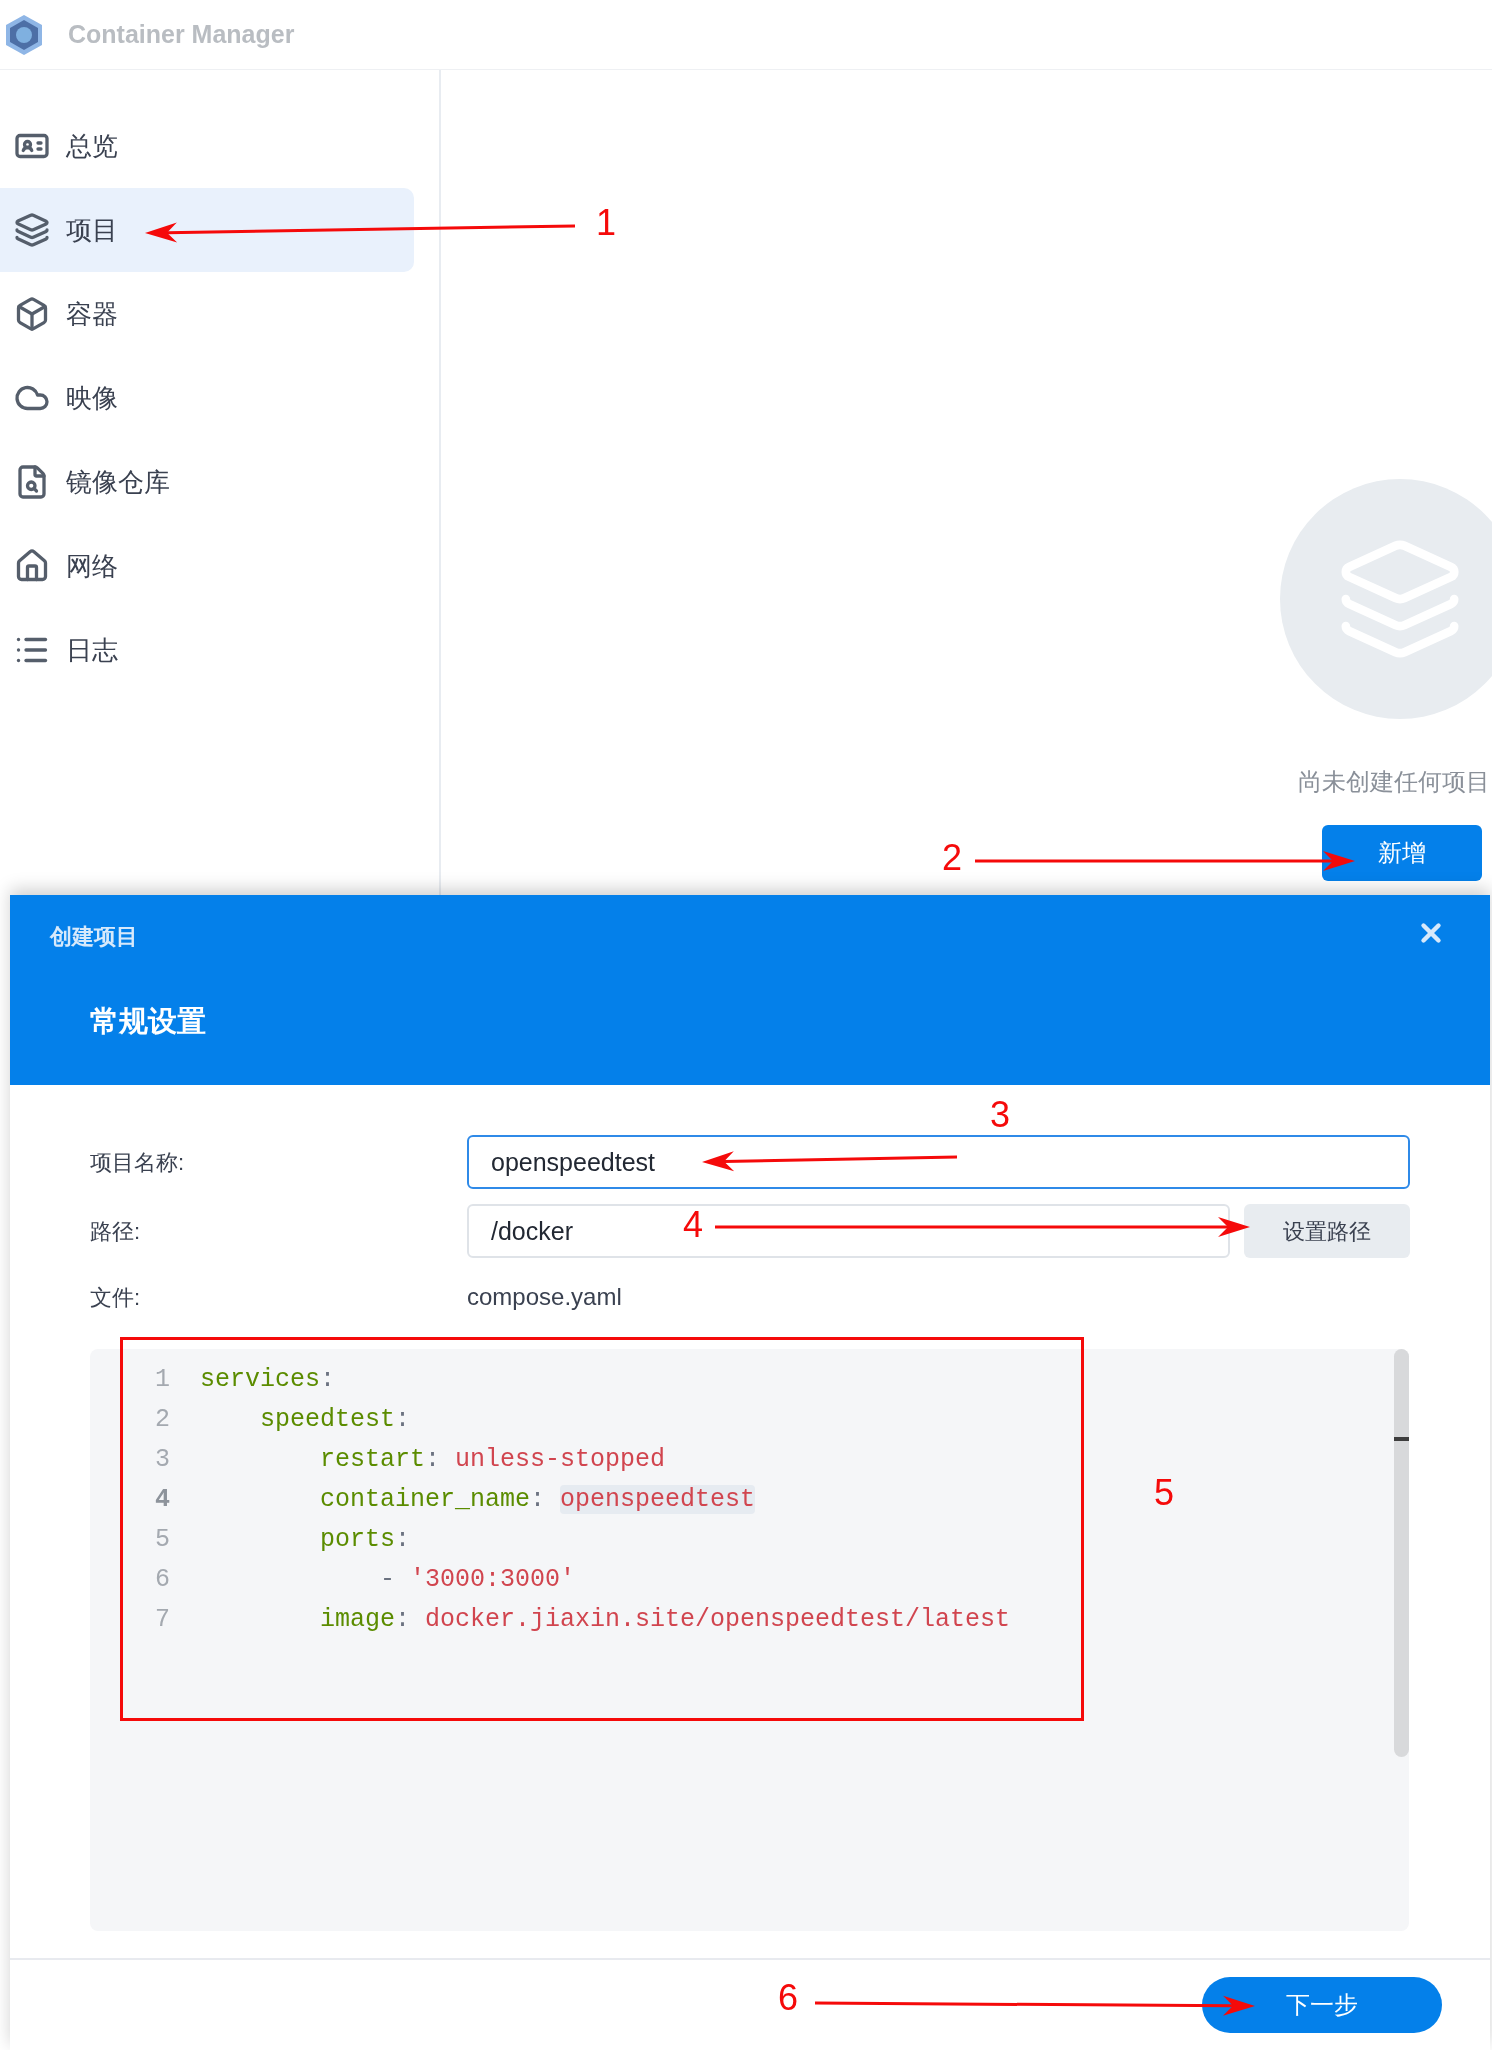  I want to click on code-line: container_name: openspeedtest, so click(537, 1500).